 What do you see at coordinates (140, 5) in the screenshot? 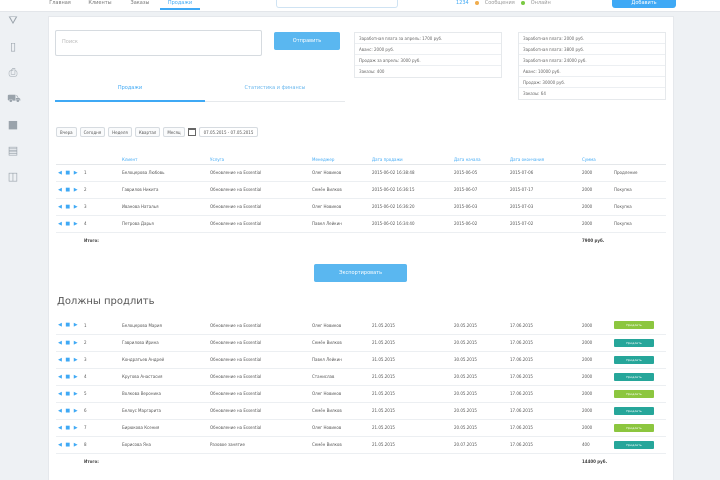
I see `nav-item-orders: Заказы` at bounding box center [140, 5].